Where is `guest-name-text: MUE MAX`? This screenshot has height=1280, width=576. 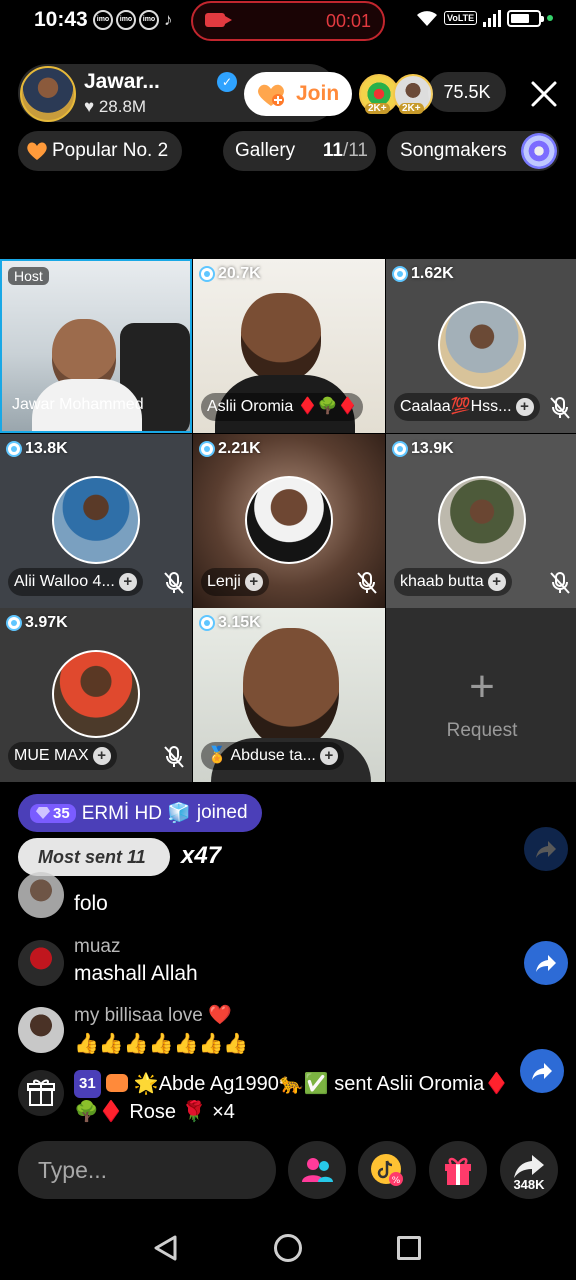 guest-name-text: MUE MAX is located at coordinates (51, 755).